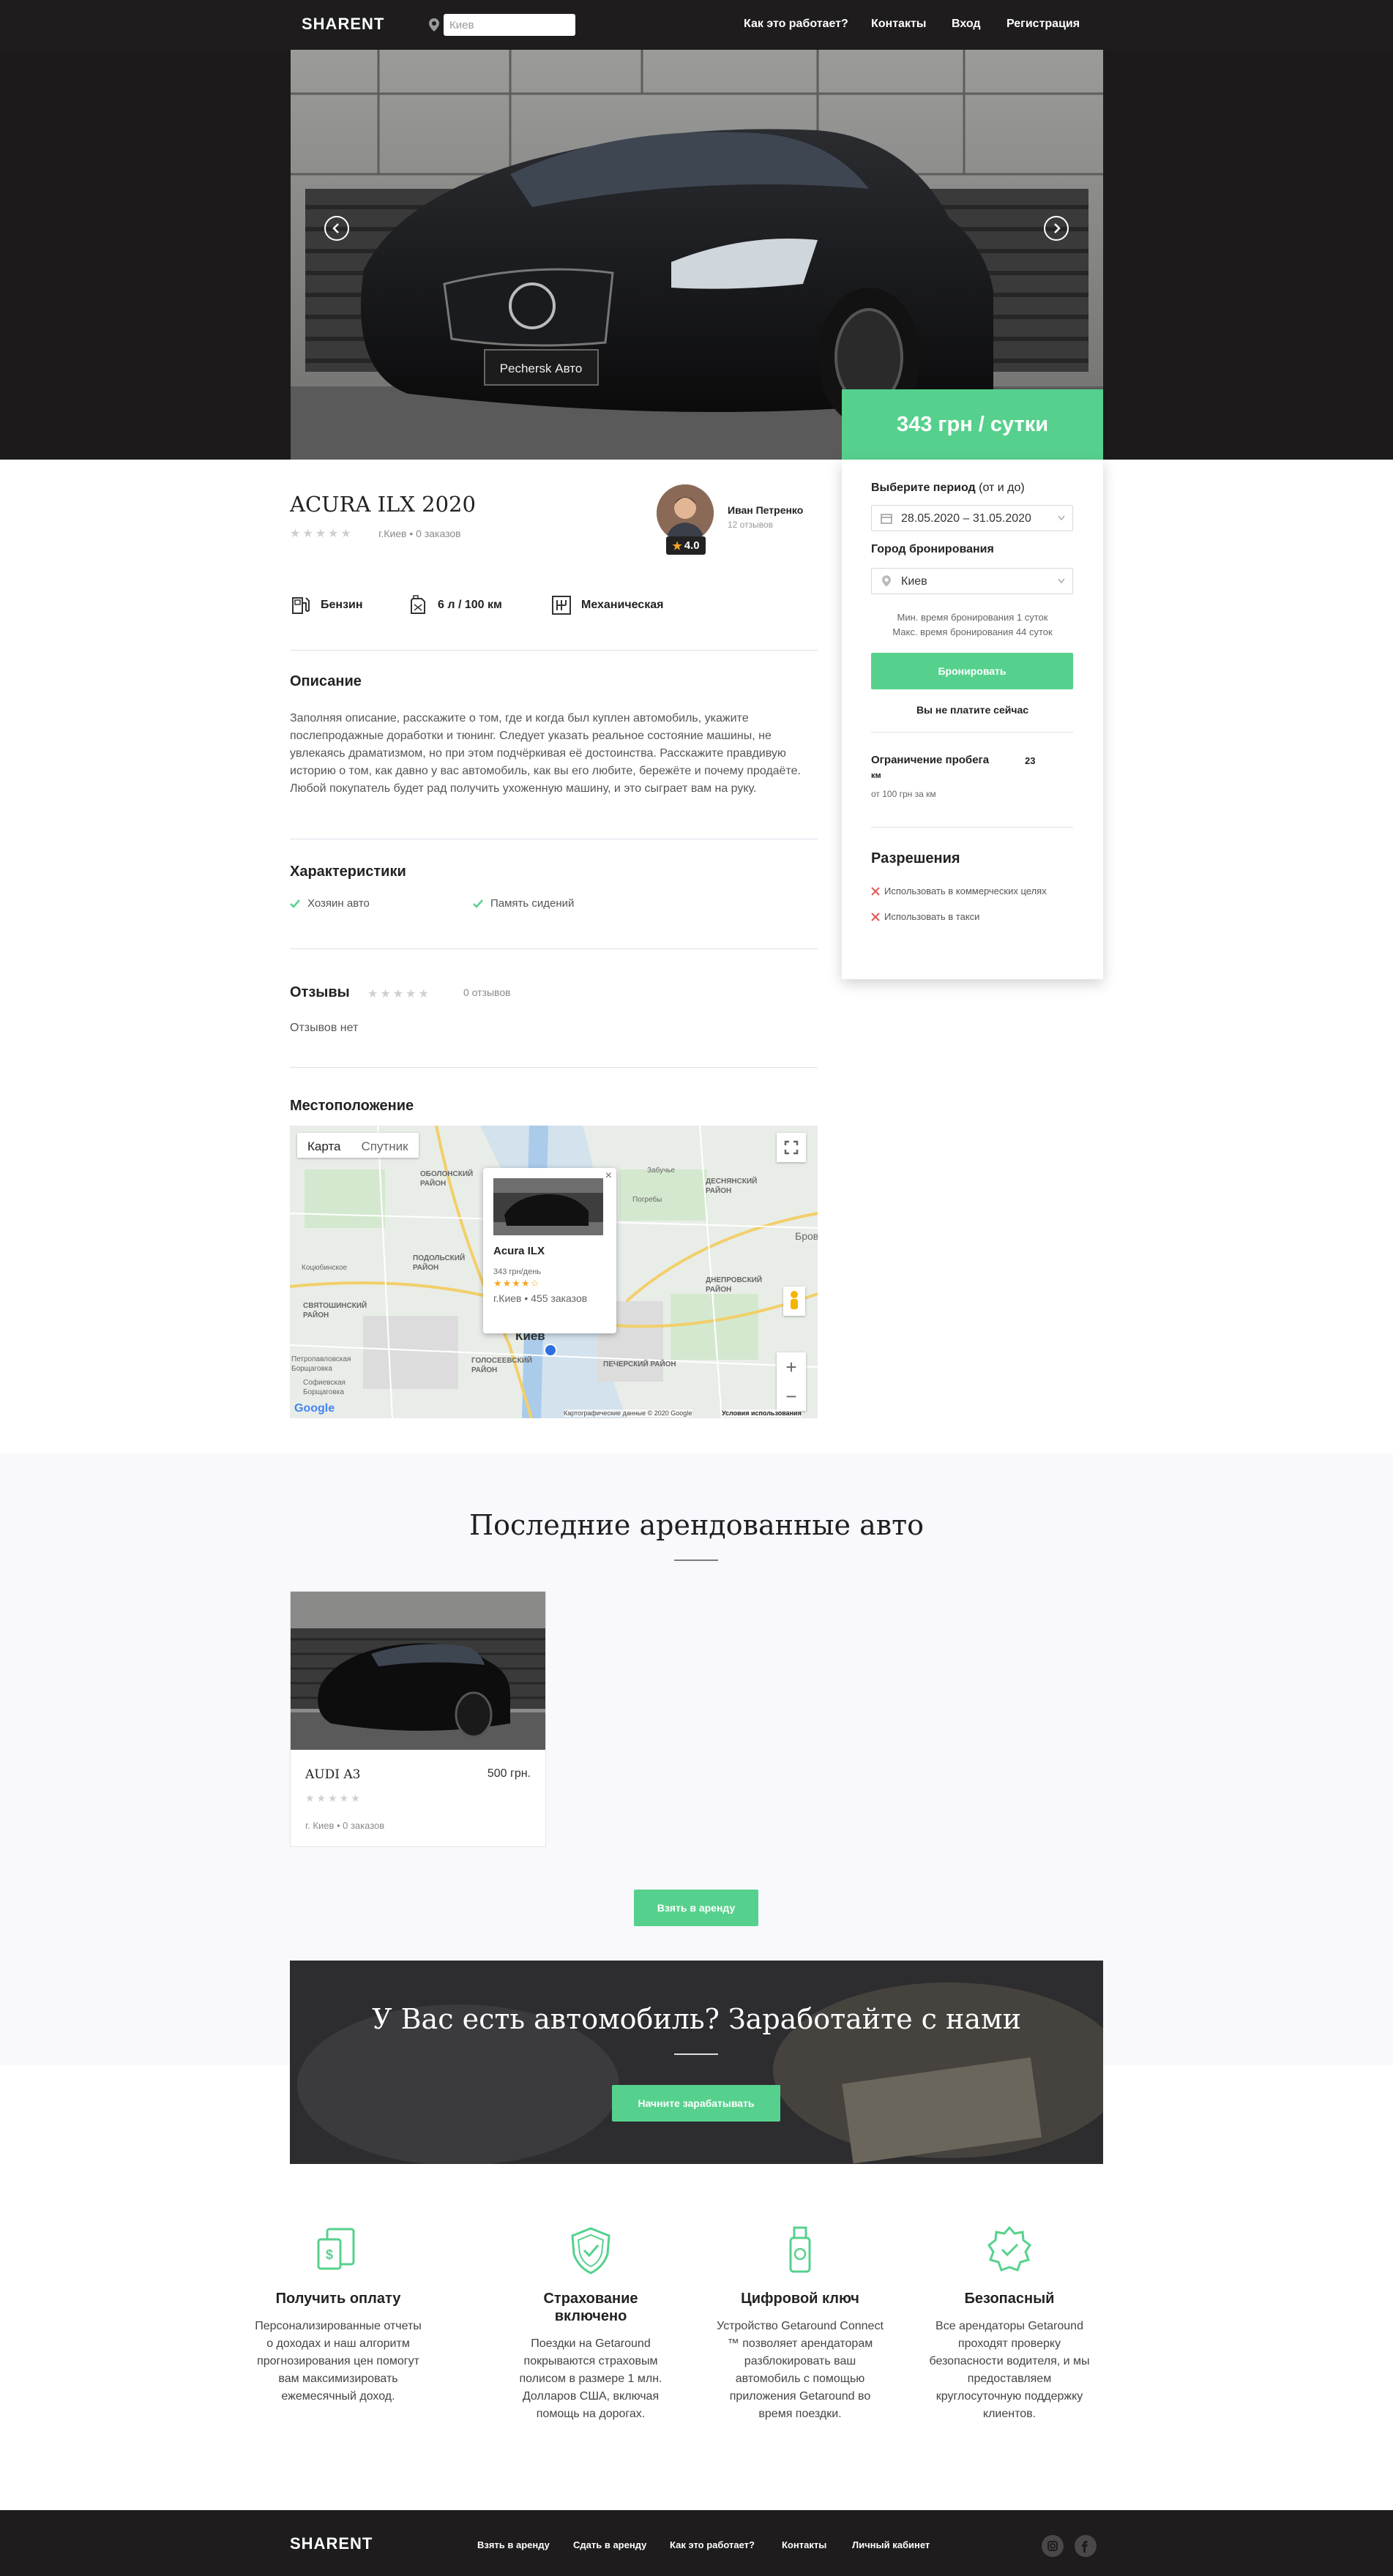 Image resolution: width=1393 pixels, height=2576 pixels. I want to click on permission-item: Использовать в коммерческих целях, so click(959, 891).